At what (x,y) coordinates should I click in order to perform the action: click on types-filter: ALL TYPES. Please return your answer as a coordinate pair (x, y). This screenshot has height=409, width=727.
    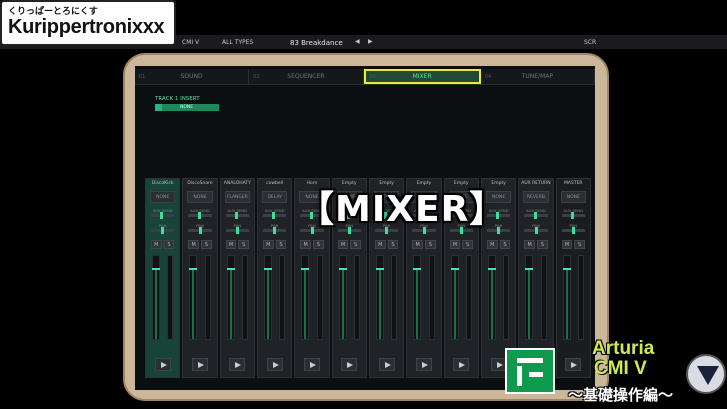
    Looking at the image, I should click on (237, 42).